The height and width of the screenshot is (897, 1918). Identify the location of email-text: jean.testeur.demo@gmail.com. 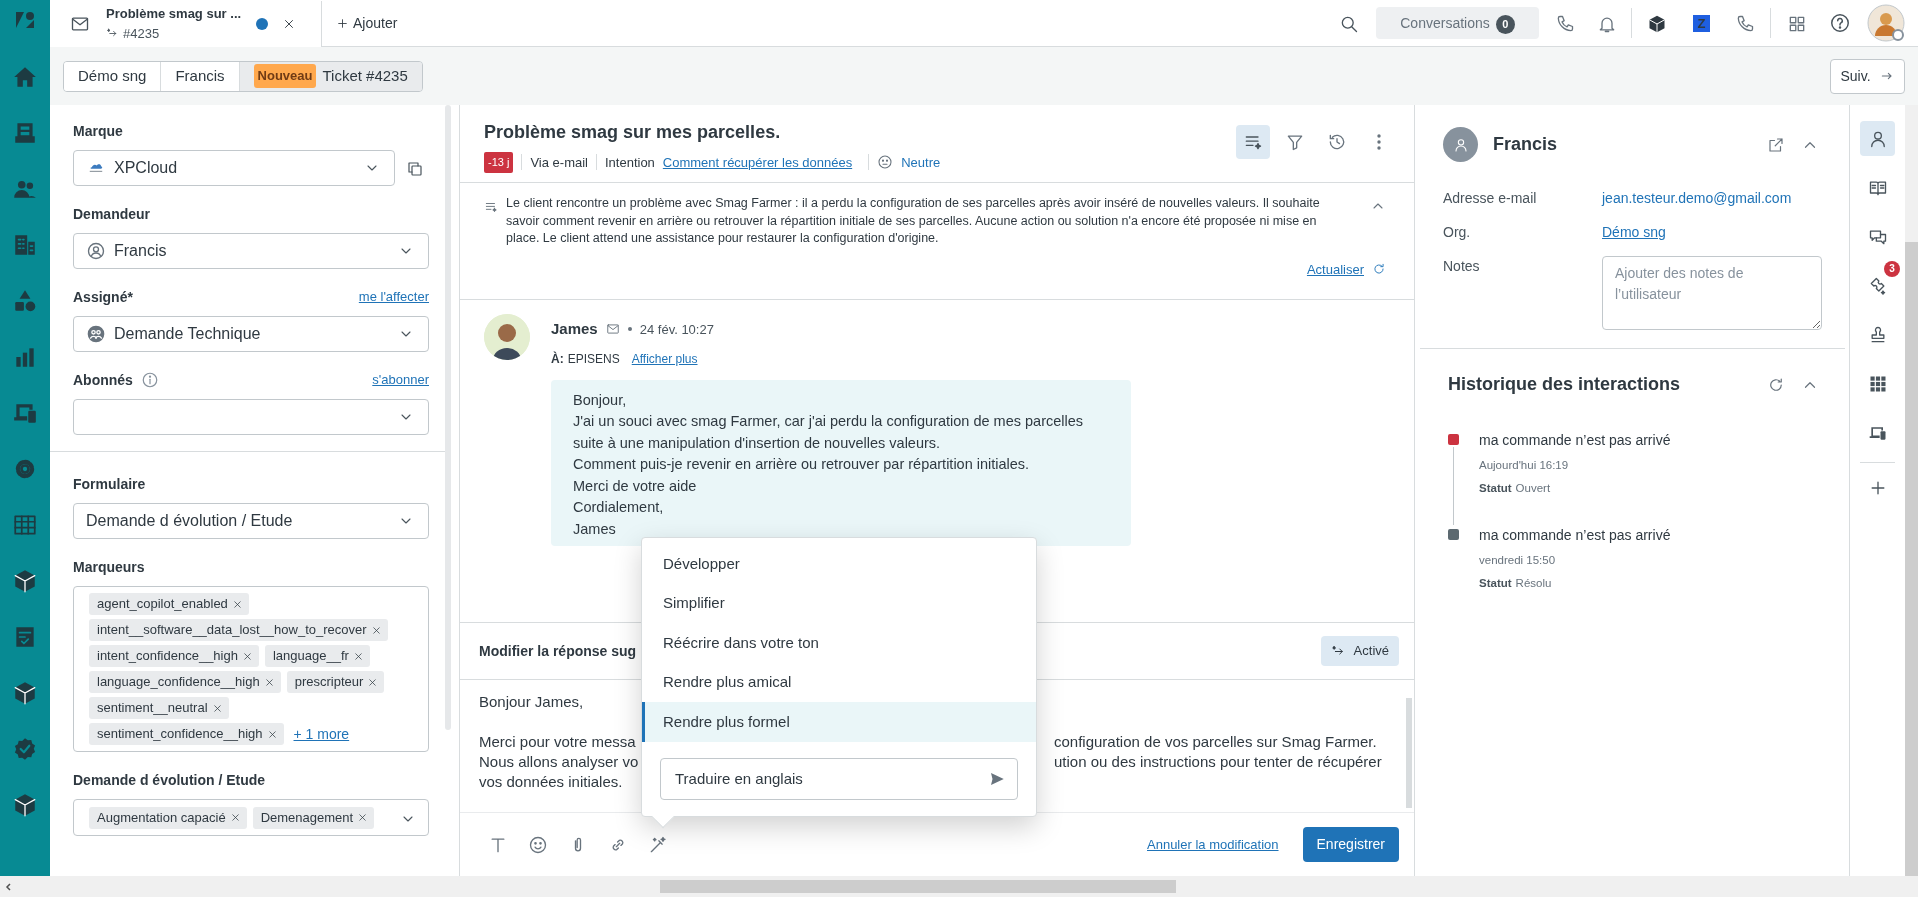
(1697, 198).